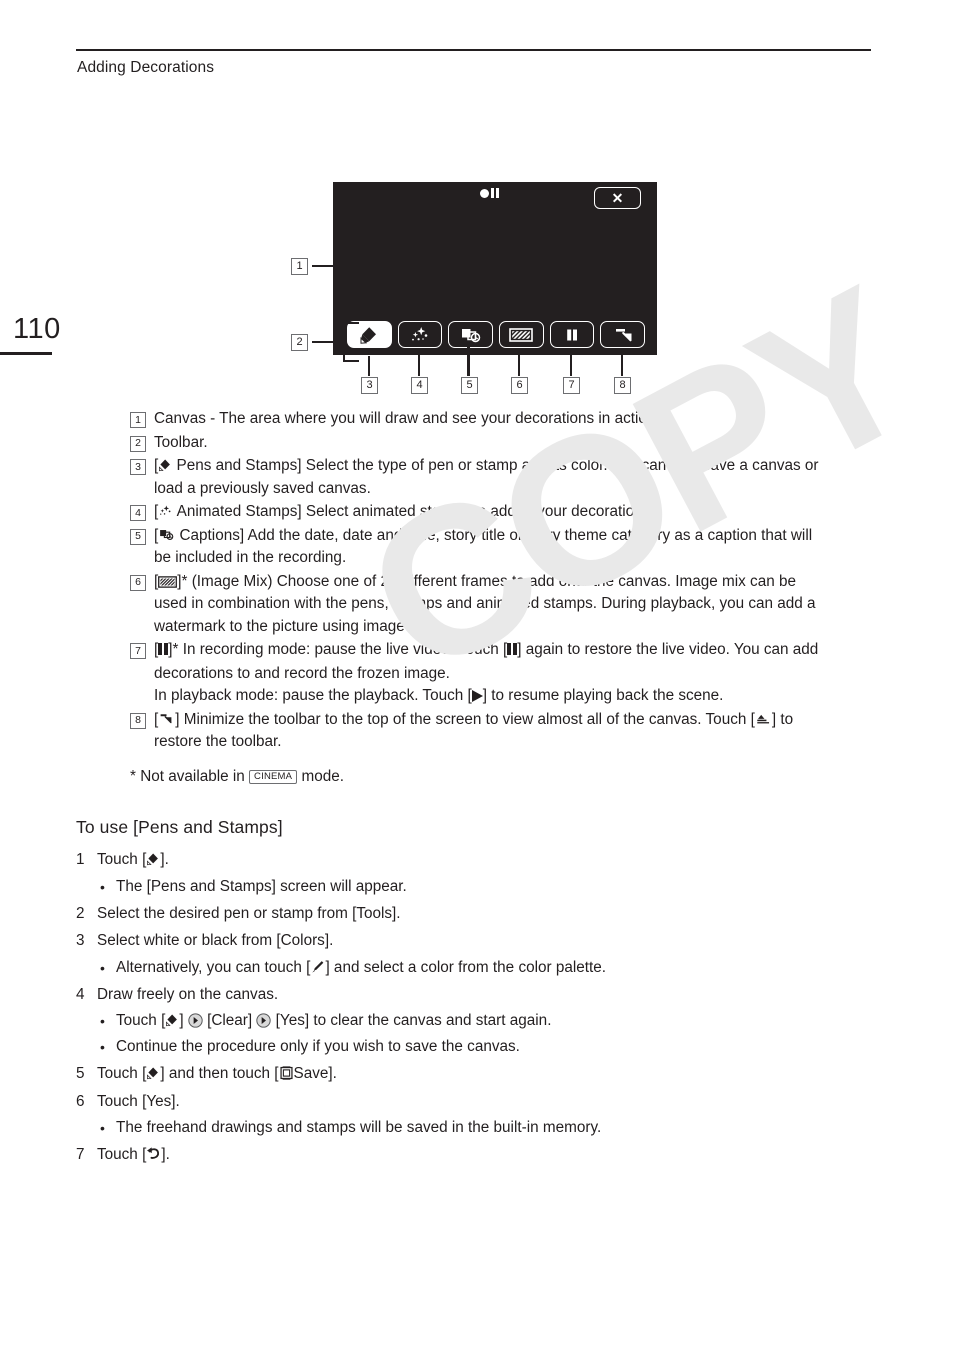 This screenshot has height=1352, width=954. What do you see at coordinates (215, 940) in the screenshot?
I see `step-3-text: Select white or black from [Colors].` at bounding box center [215, 940].